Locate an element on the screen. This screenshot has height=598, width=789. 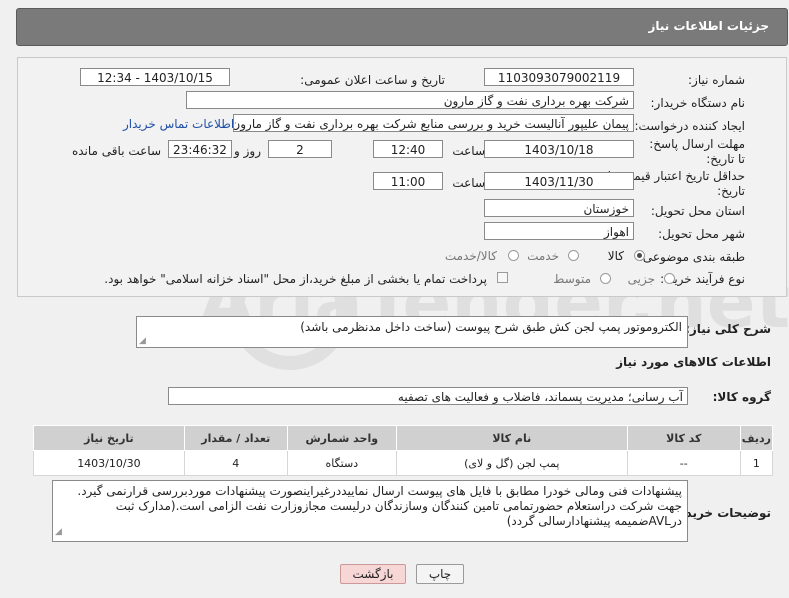
city-label: شهر محل تحویل: is located at coordinates (701, 234).